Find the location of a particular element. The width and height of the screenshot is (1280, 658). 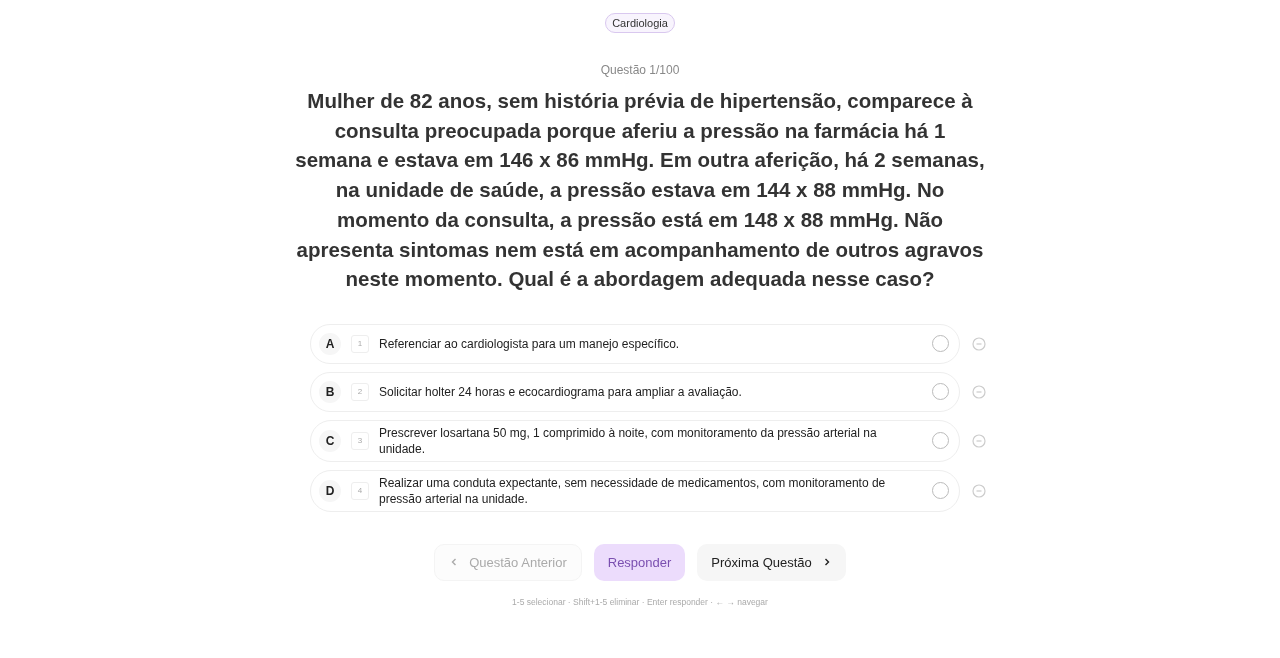

option-letter: A is located at coordinates (330, 343).